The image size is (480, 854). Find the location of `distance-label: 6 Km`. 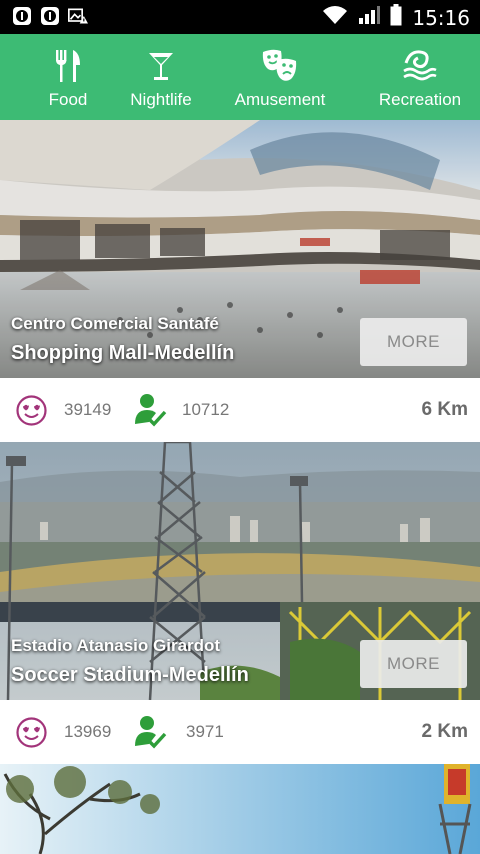

distance-label: 6 Km is located at coordinates (444, 409).